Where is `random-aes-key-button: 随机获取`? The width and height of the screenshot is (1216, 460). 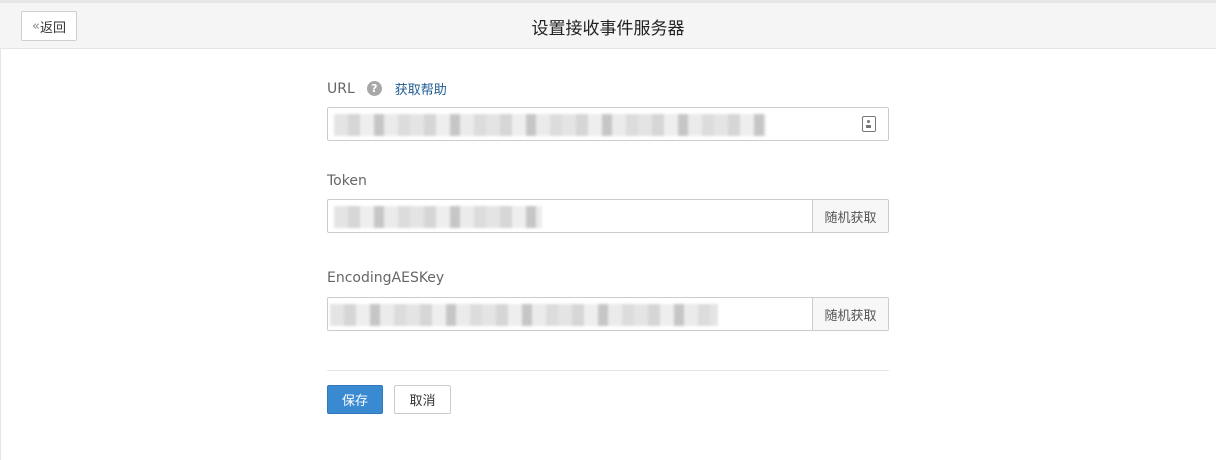 random-aes-key-button: 随机获取 is located at coordinates (850, 314).